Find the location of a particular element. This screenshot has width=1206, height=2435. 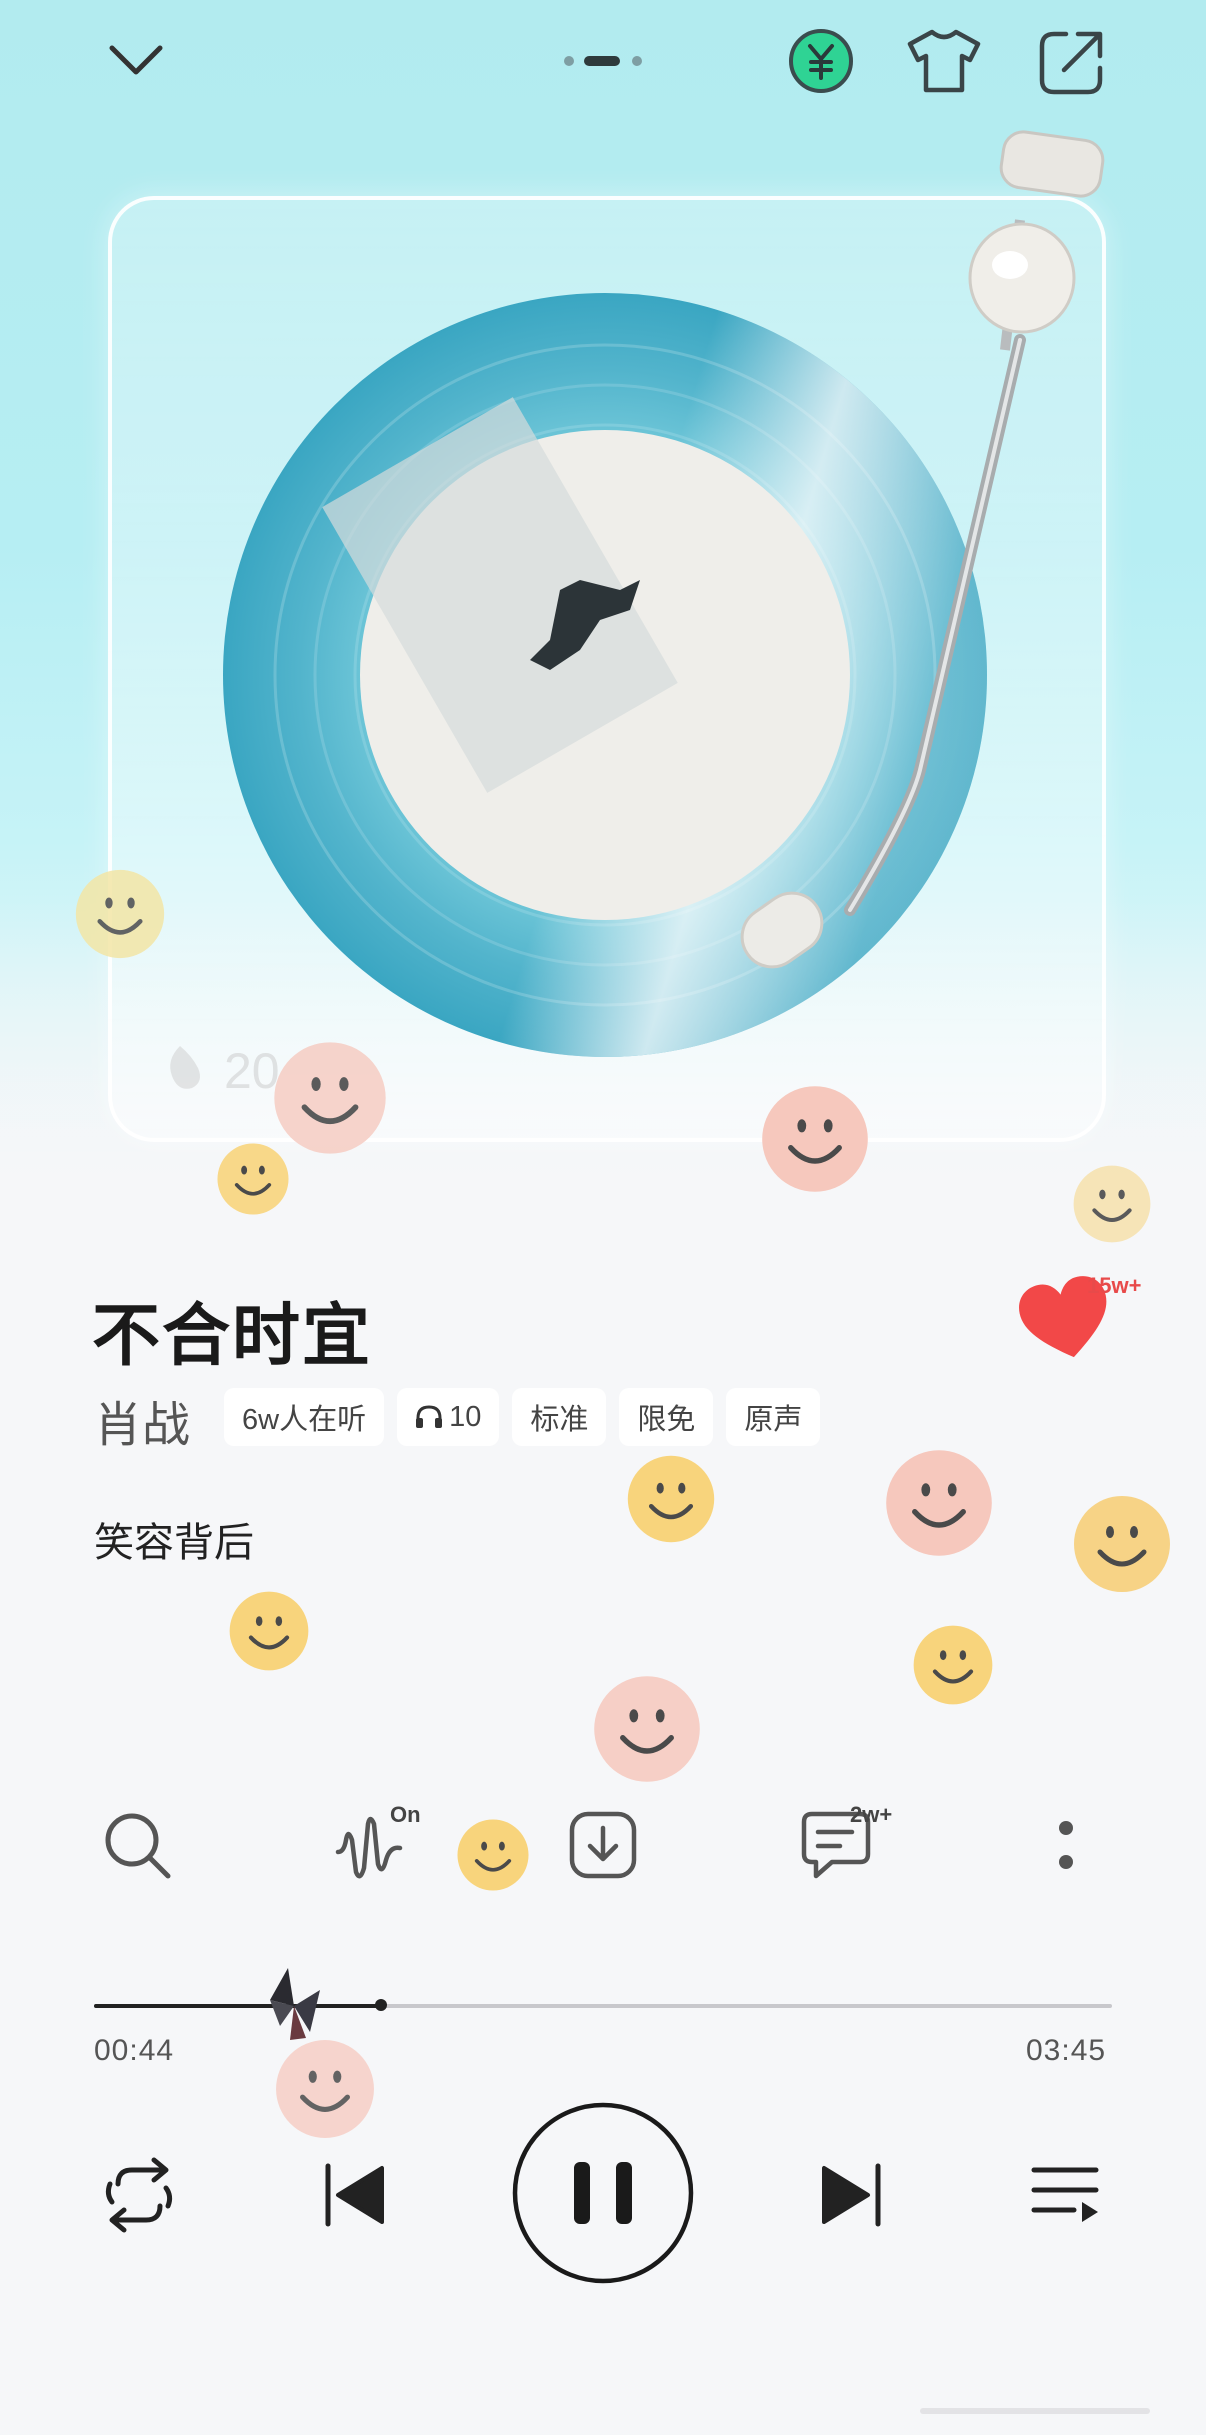

headphone-count-label: 10 is located at coordinates (465, 1416).